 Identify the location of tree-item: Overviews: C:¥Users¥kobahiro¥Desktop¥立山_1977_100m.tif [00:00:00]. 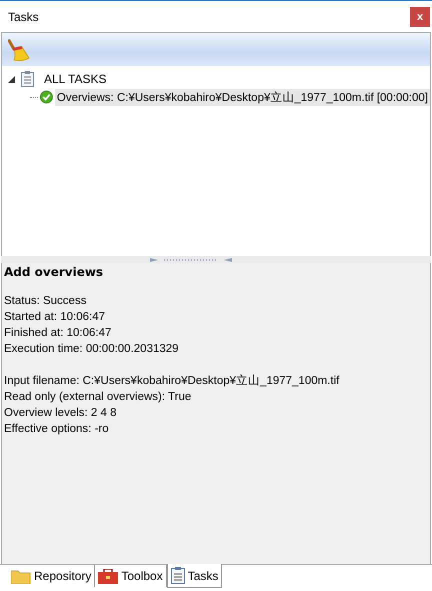
(242, 97).